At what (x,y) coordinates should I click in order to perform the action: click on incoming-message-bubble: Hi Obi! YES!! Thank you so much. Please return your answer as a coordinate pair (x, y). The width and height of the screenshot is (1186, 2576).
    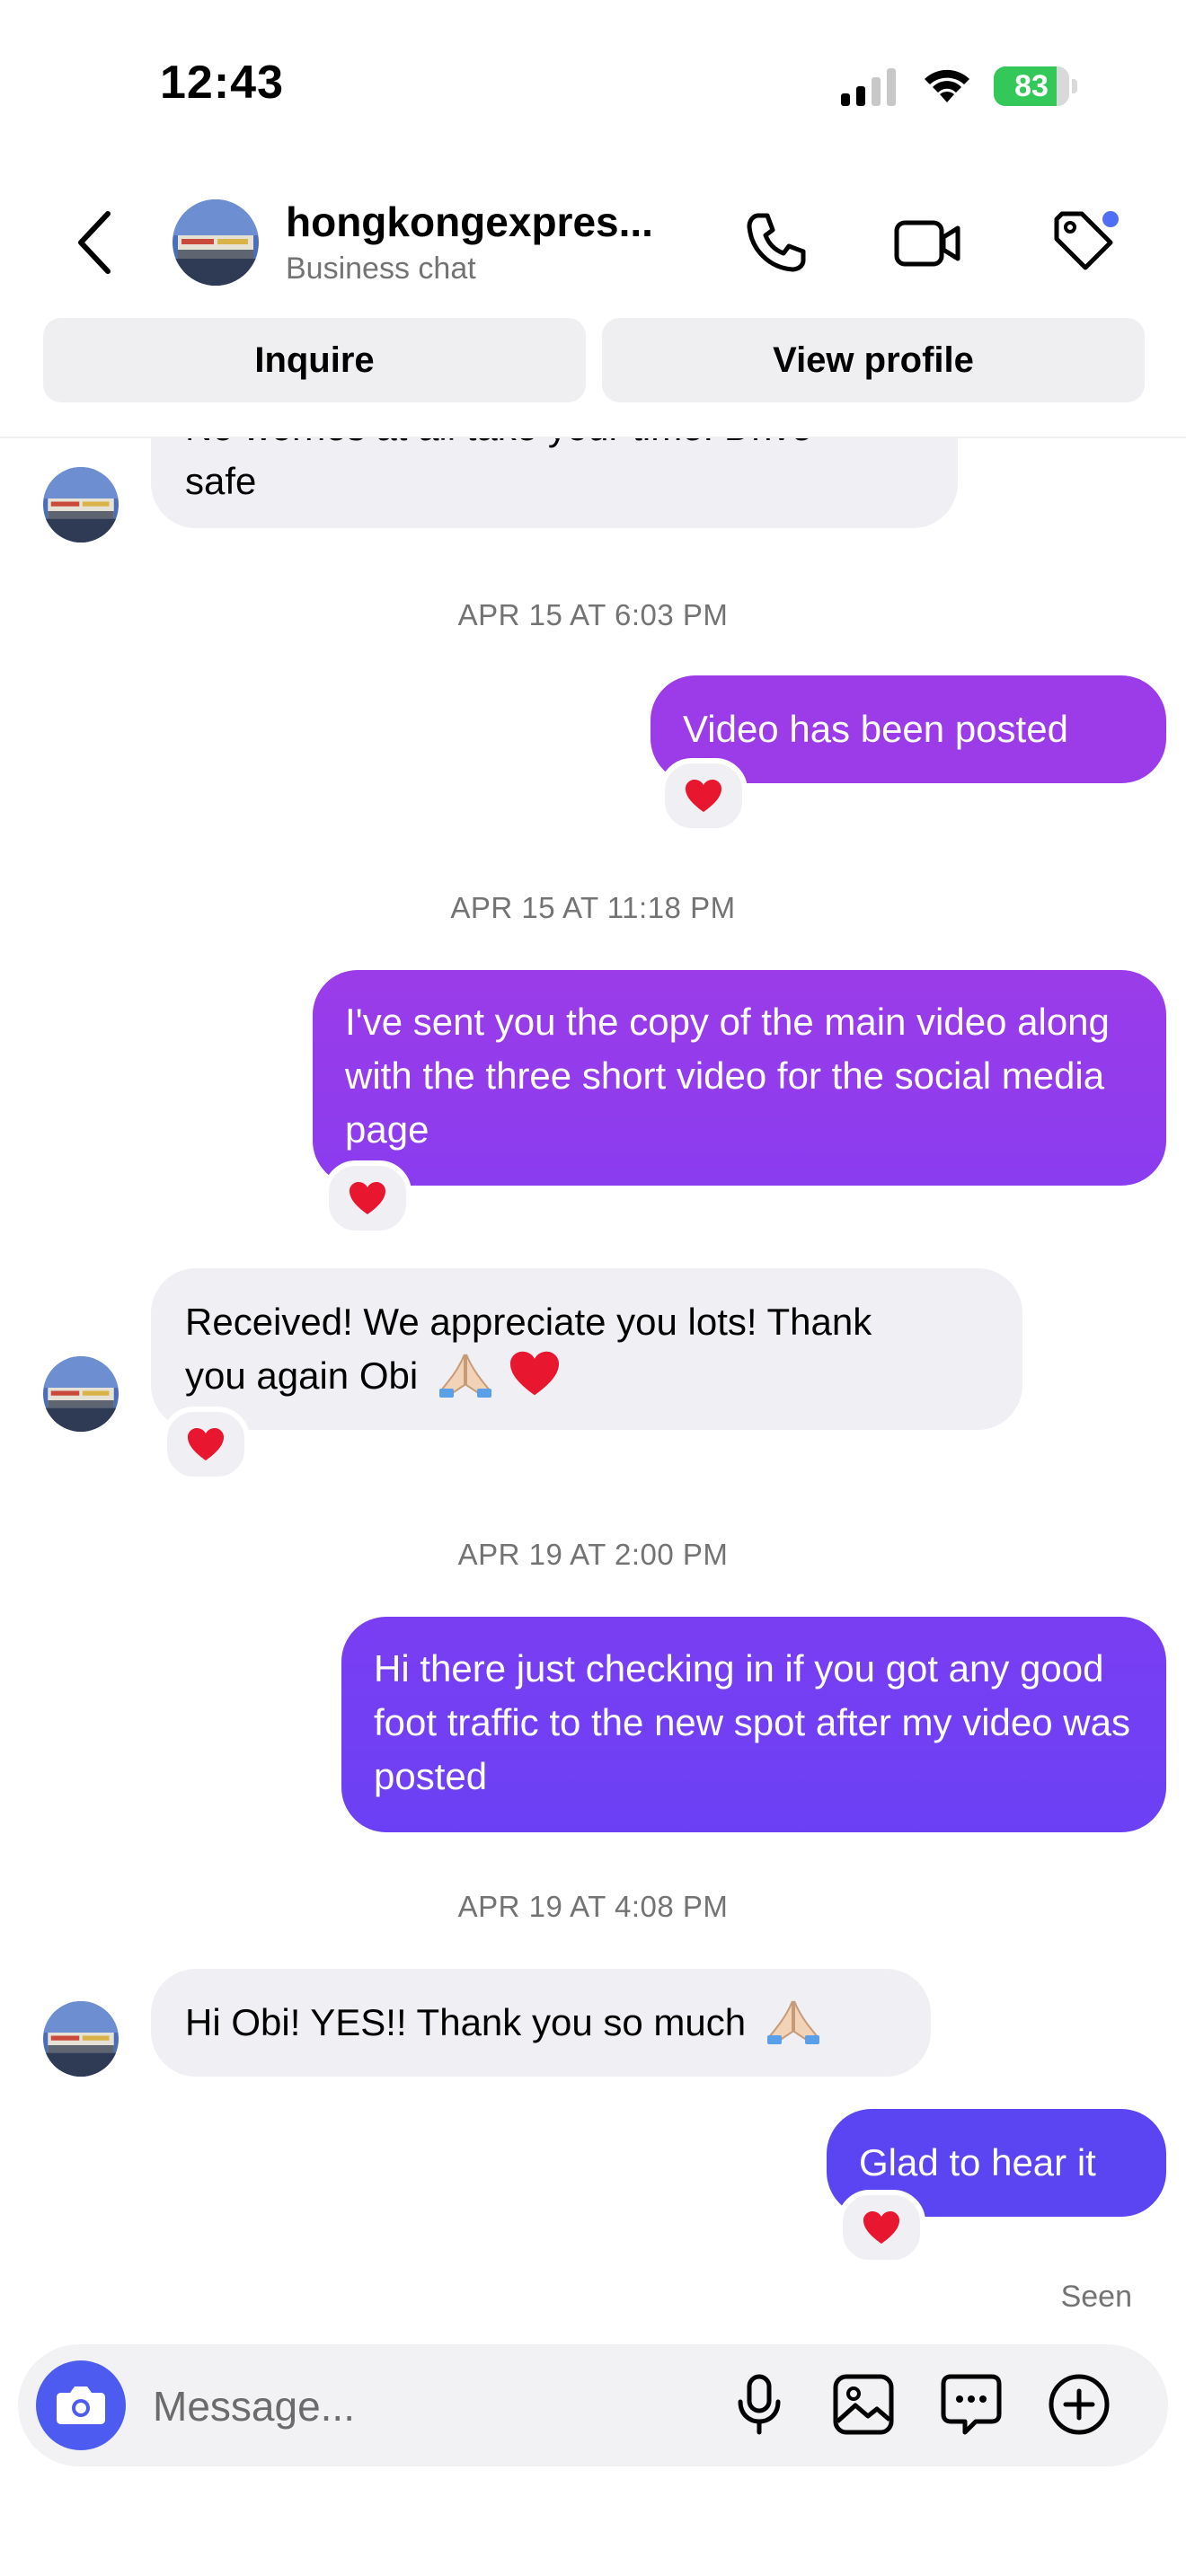
    Looking at the image, I should click on (541, 2023).